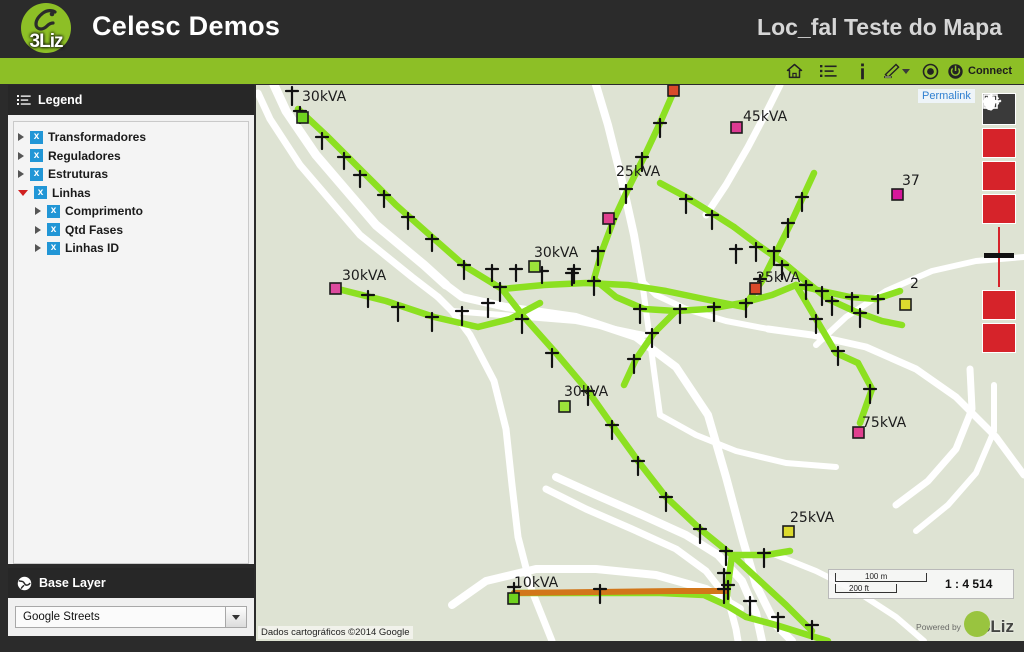 The width and height of the screenshot is (1024, 652). Describe the element at coordinates (94, 229) in the screenshot. I see `legend-item-label: Qtd Fases` at that location.